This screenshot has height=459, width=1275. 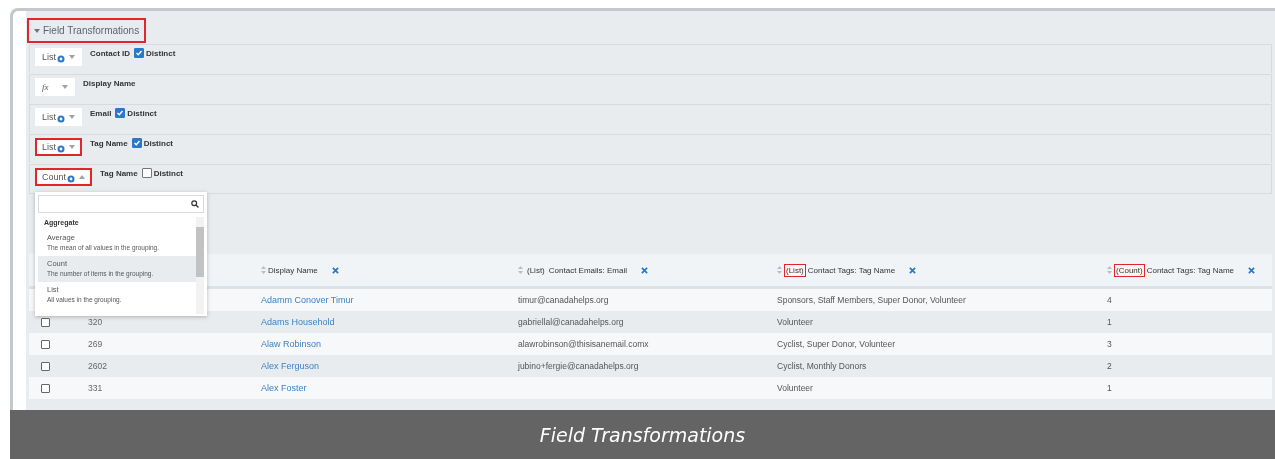 I want to click on column-header: Contact Emails: Email, so click(x=588, y=270).